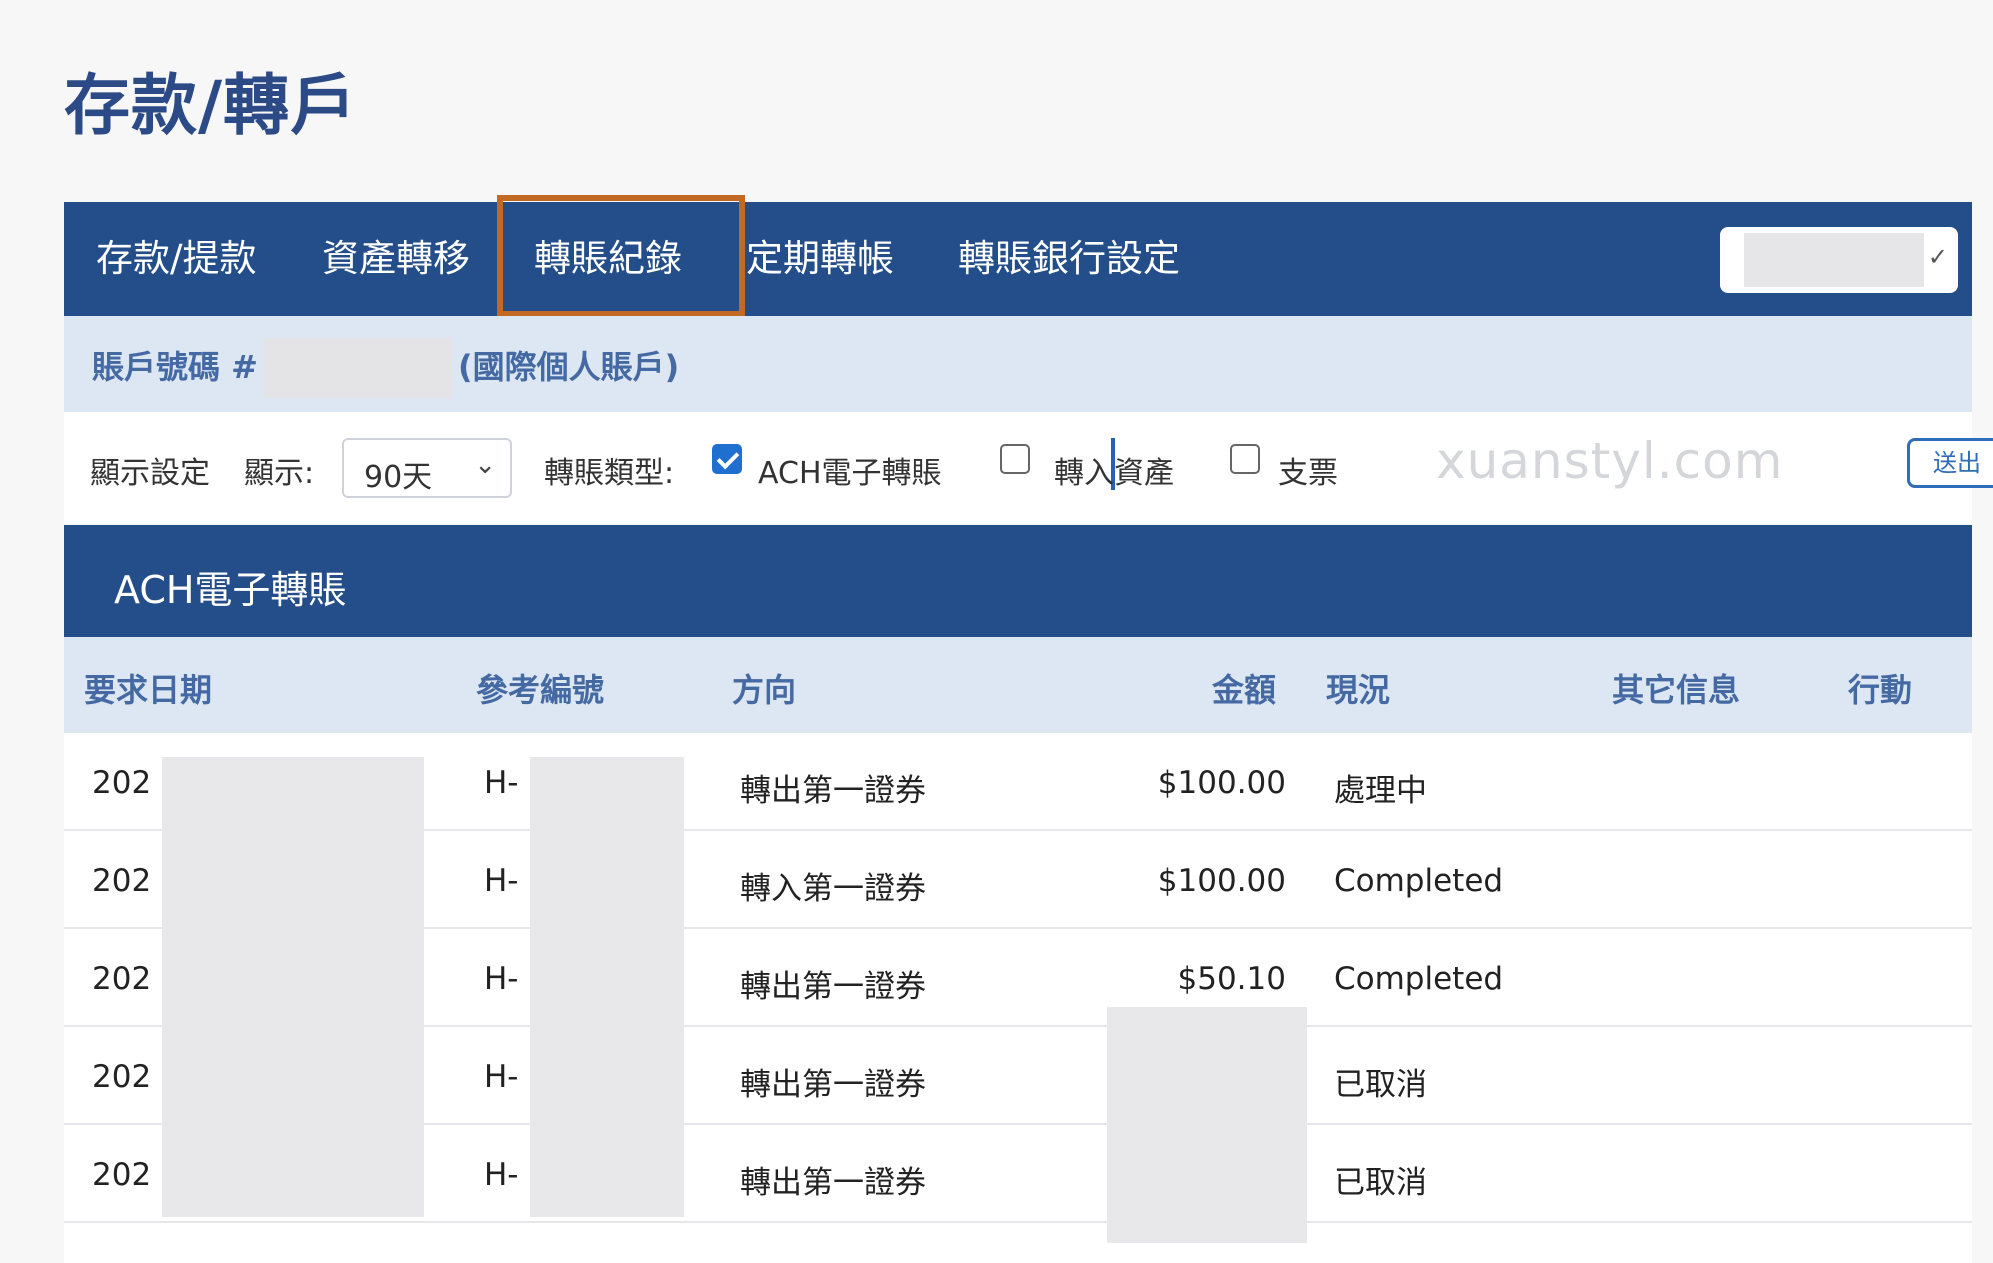 The image size is (1993, 1263). What do you see at coordinates (279, 473) in the screenshot?
I see `show-label: 顯示:` at bounding box center [279, 473].